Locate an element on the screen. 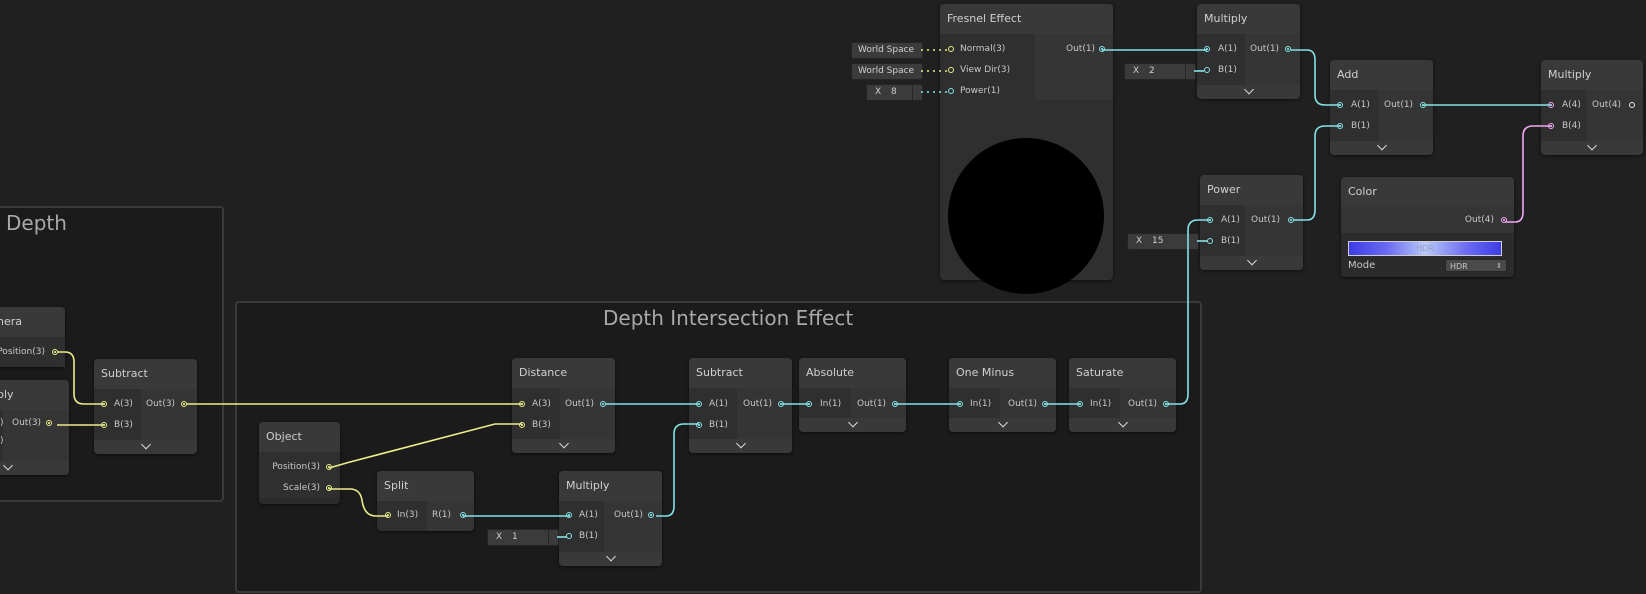 The height and width of the screenshot is (594, 1646). subtract-node-left: Subtract A(3) B(3) Out(3) is located at coordinates (145, 406).